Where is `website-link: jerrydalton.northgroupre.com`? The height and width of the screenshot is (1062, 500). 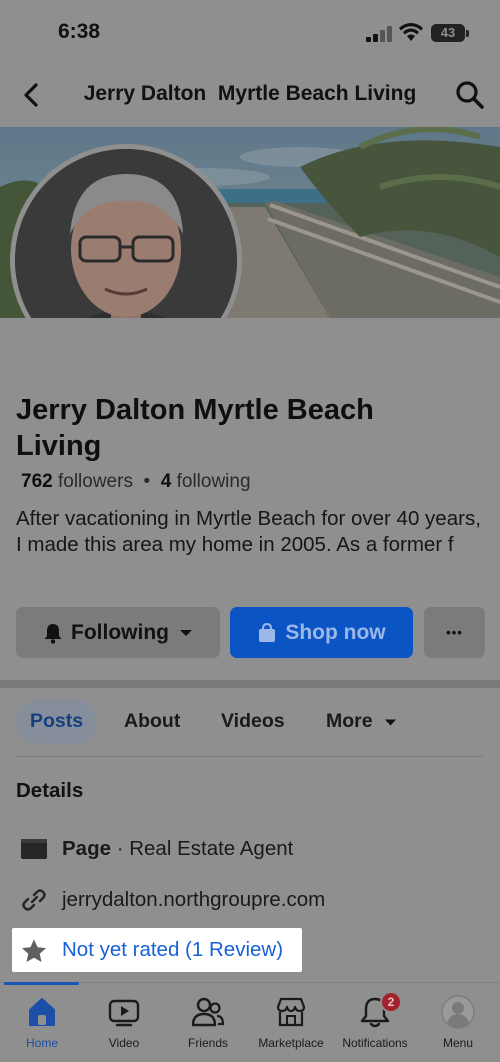
website-link: jerrydalton.northgroupre.com is located at coordinates (193, 900).